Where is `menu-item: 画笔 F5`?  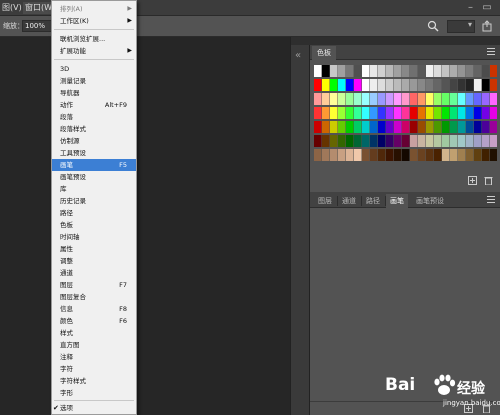 menu-item: 画笔 F5 is located at coordinates (94, 165).